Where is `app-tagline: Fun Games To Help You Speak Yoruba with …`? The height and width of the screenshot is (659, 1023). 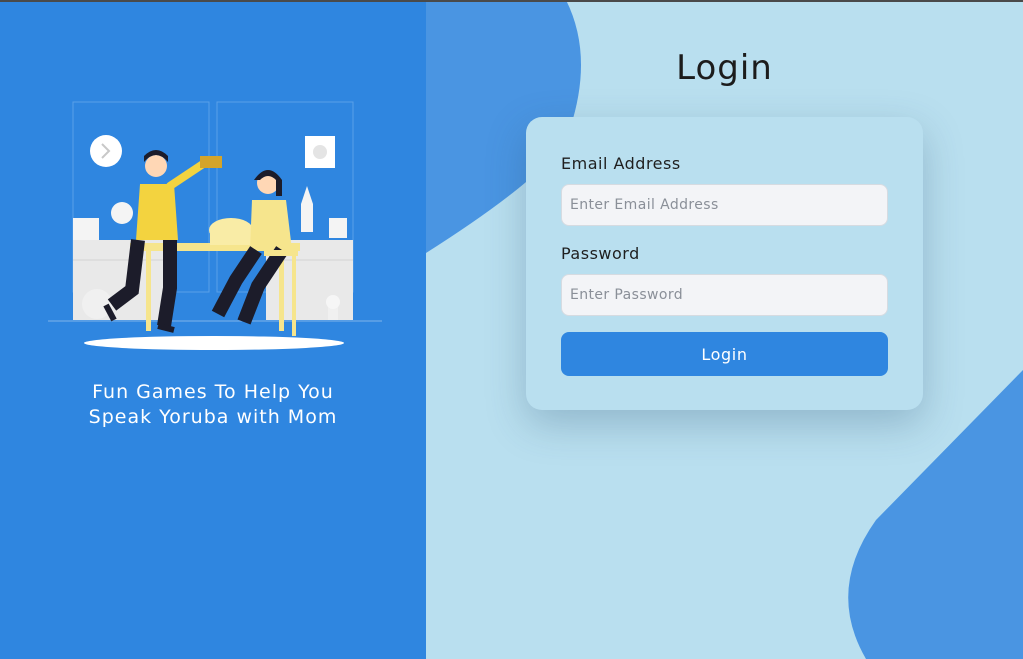
app-tagline: Fun Games To Help You Speak Yoruba with … is located at coordinates (213, 405).